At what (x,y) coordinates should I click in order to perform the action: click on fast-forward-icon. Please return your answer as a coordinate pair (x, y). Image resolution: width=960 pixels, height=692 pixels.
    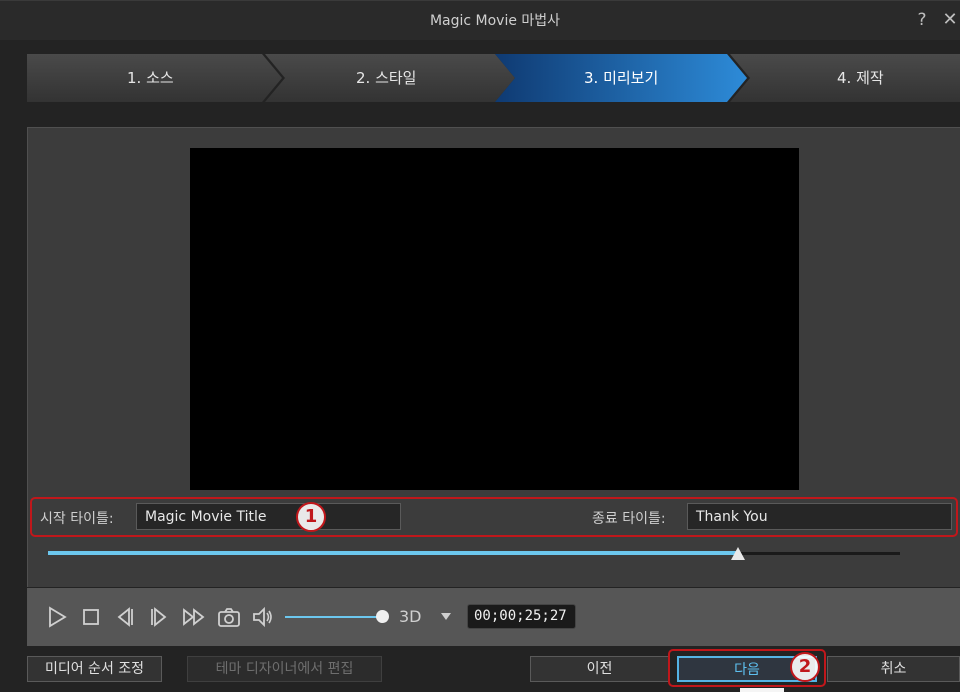
    Looking at the image, I should click on (194, 617).